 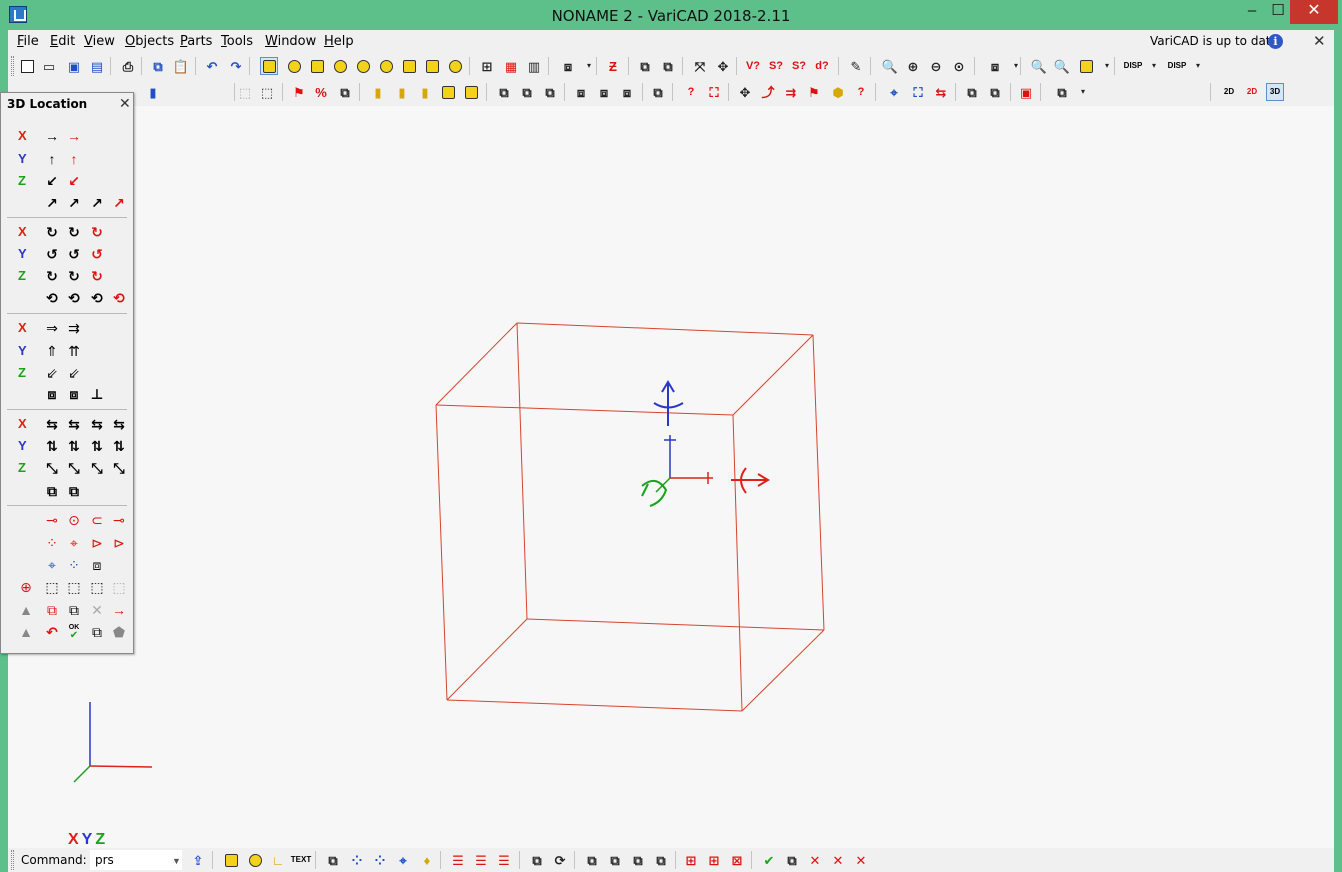 What do you see at coordinates (267, 92) in the screenshot?
I see `bool-cube-icon: ⬚` at bounding box center [267, 92].